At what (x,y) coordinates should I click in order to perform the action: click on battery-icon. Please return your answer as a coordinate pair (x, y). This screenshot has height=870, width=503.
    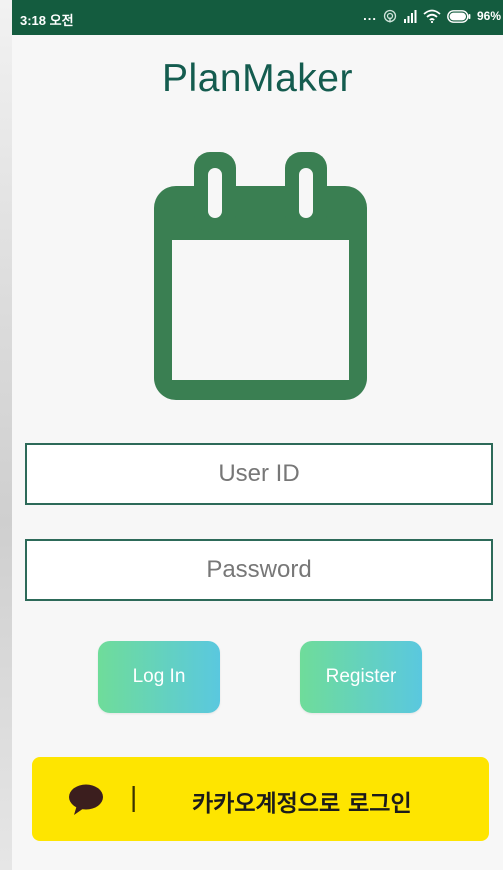
    Looking at the image, I should click on (459, 16).